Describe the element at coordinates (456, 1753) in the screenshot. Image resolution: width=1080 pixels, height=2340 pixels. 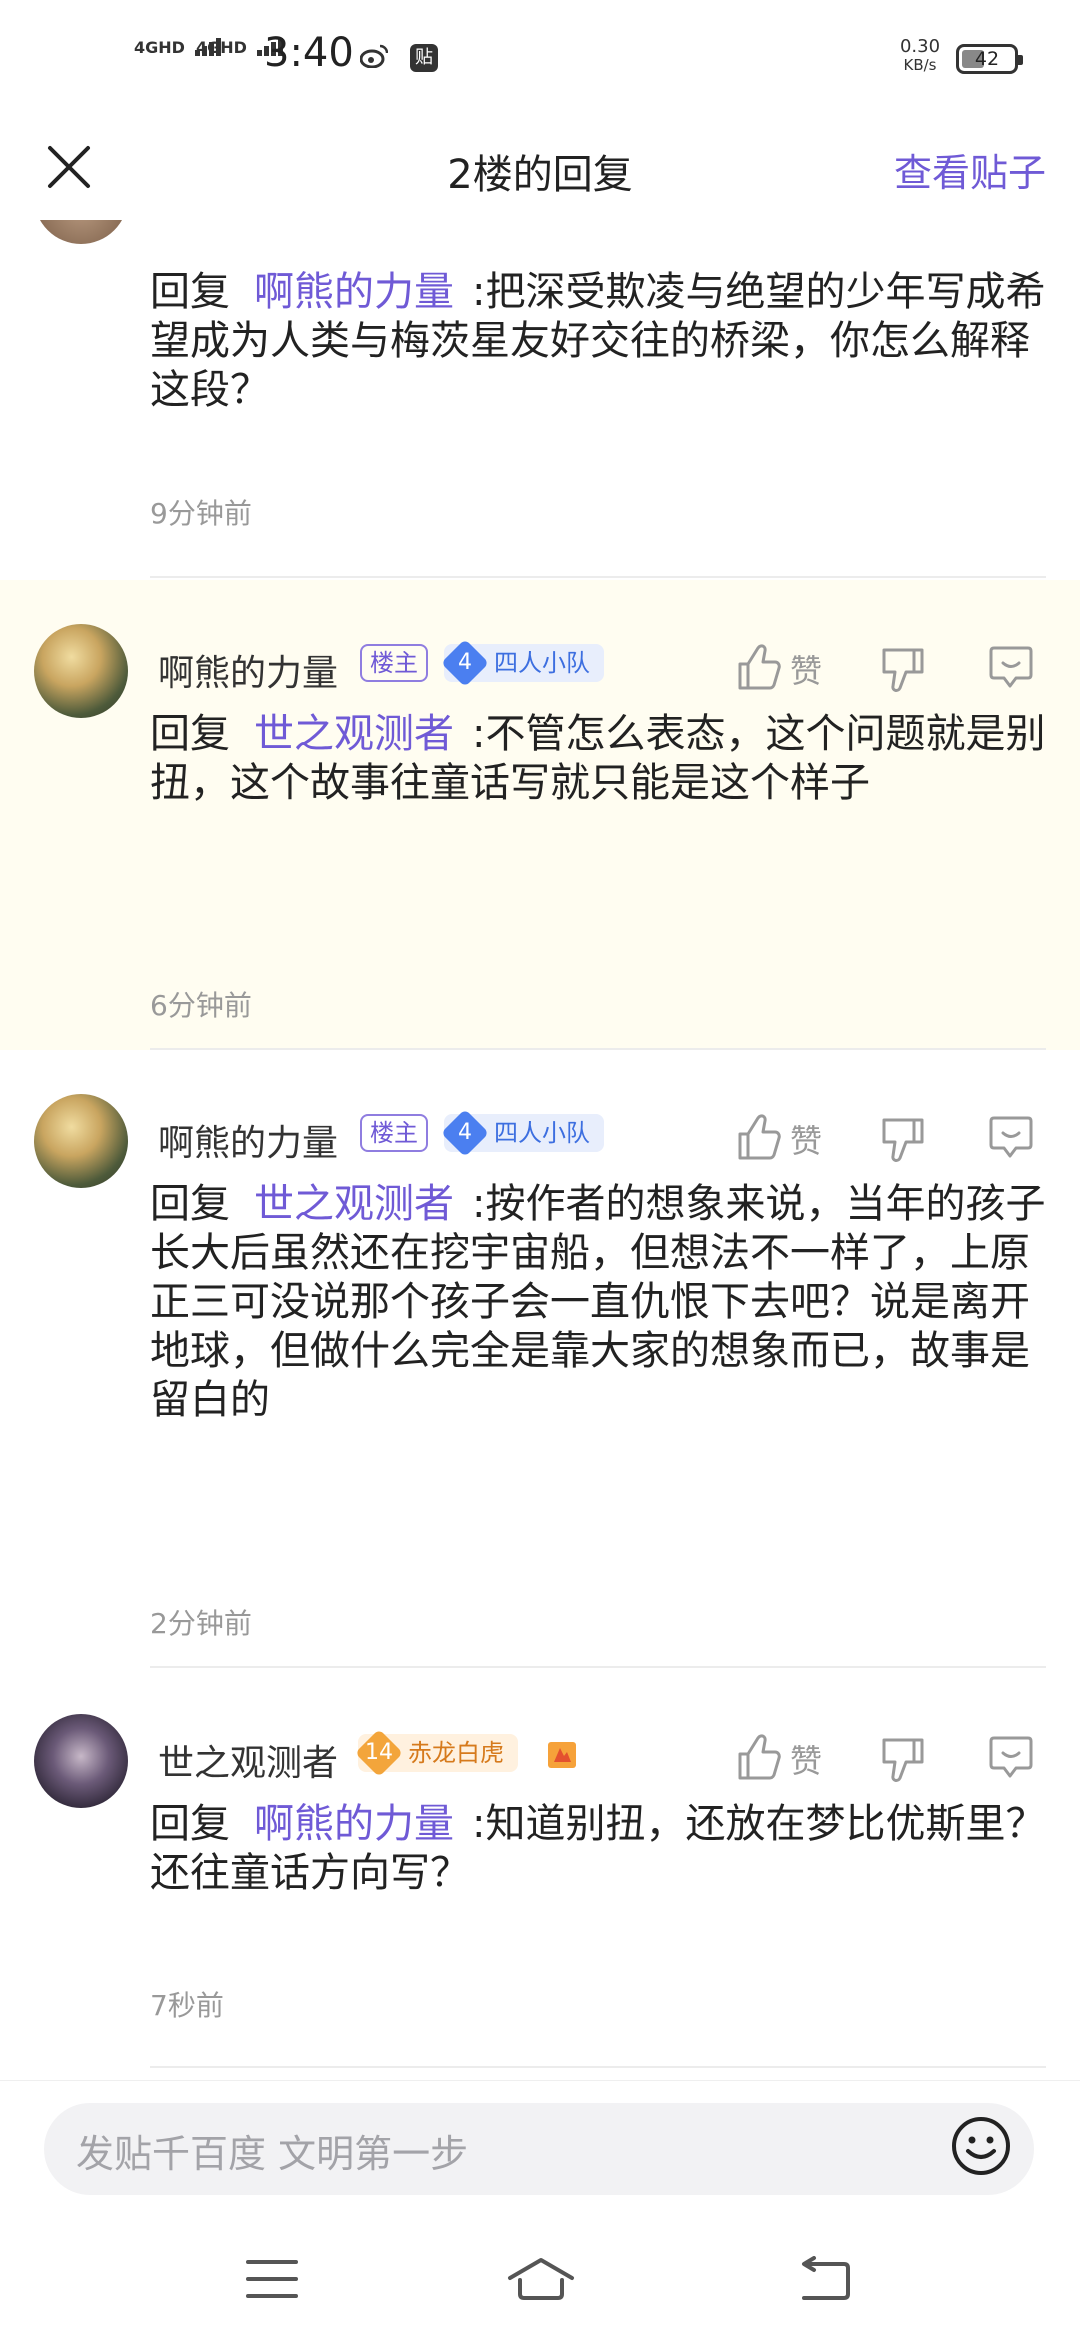
I see `level-title: 赤龙白虎` at that location.